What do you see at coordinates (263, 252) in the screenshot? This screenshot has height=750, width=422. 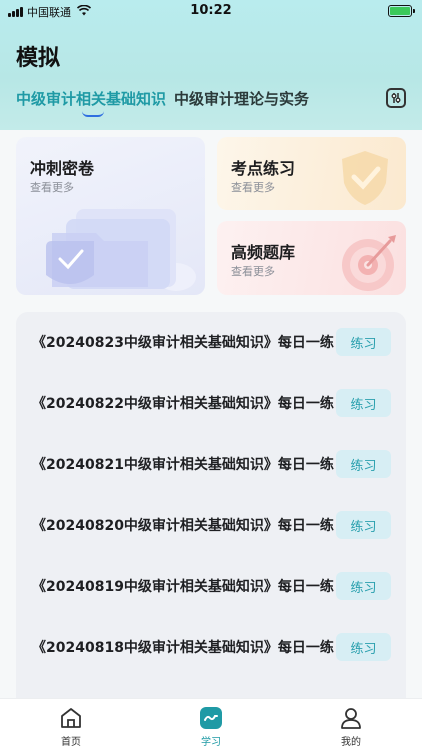 I see `frequent-bank-title: 高频题库` at bounding box center [263, 252].